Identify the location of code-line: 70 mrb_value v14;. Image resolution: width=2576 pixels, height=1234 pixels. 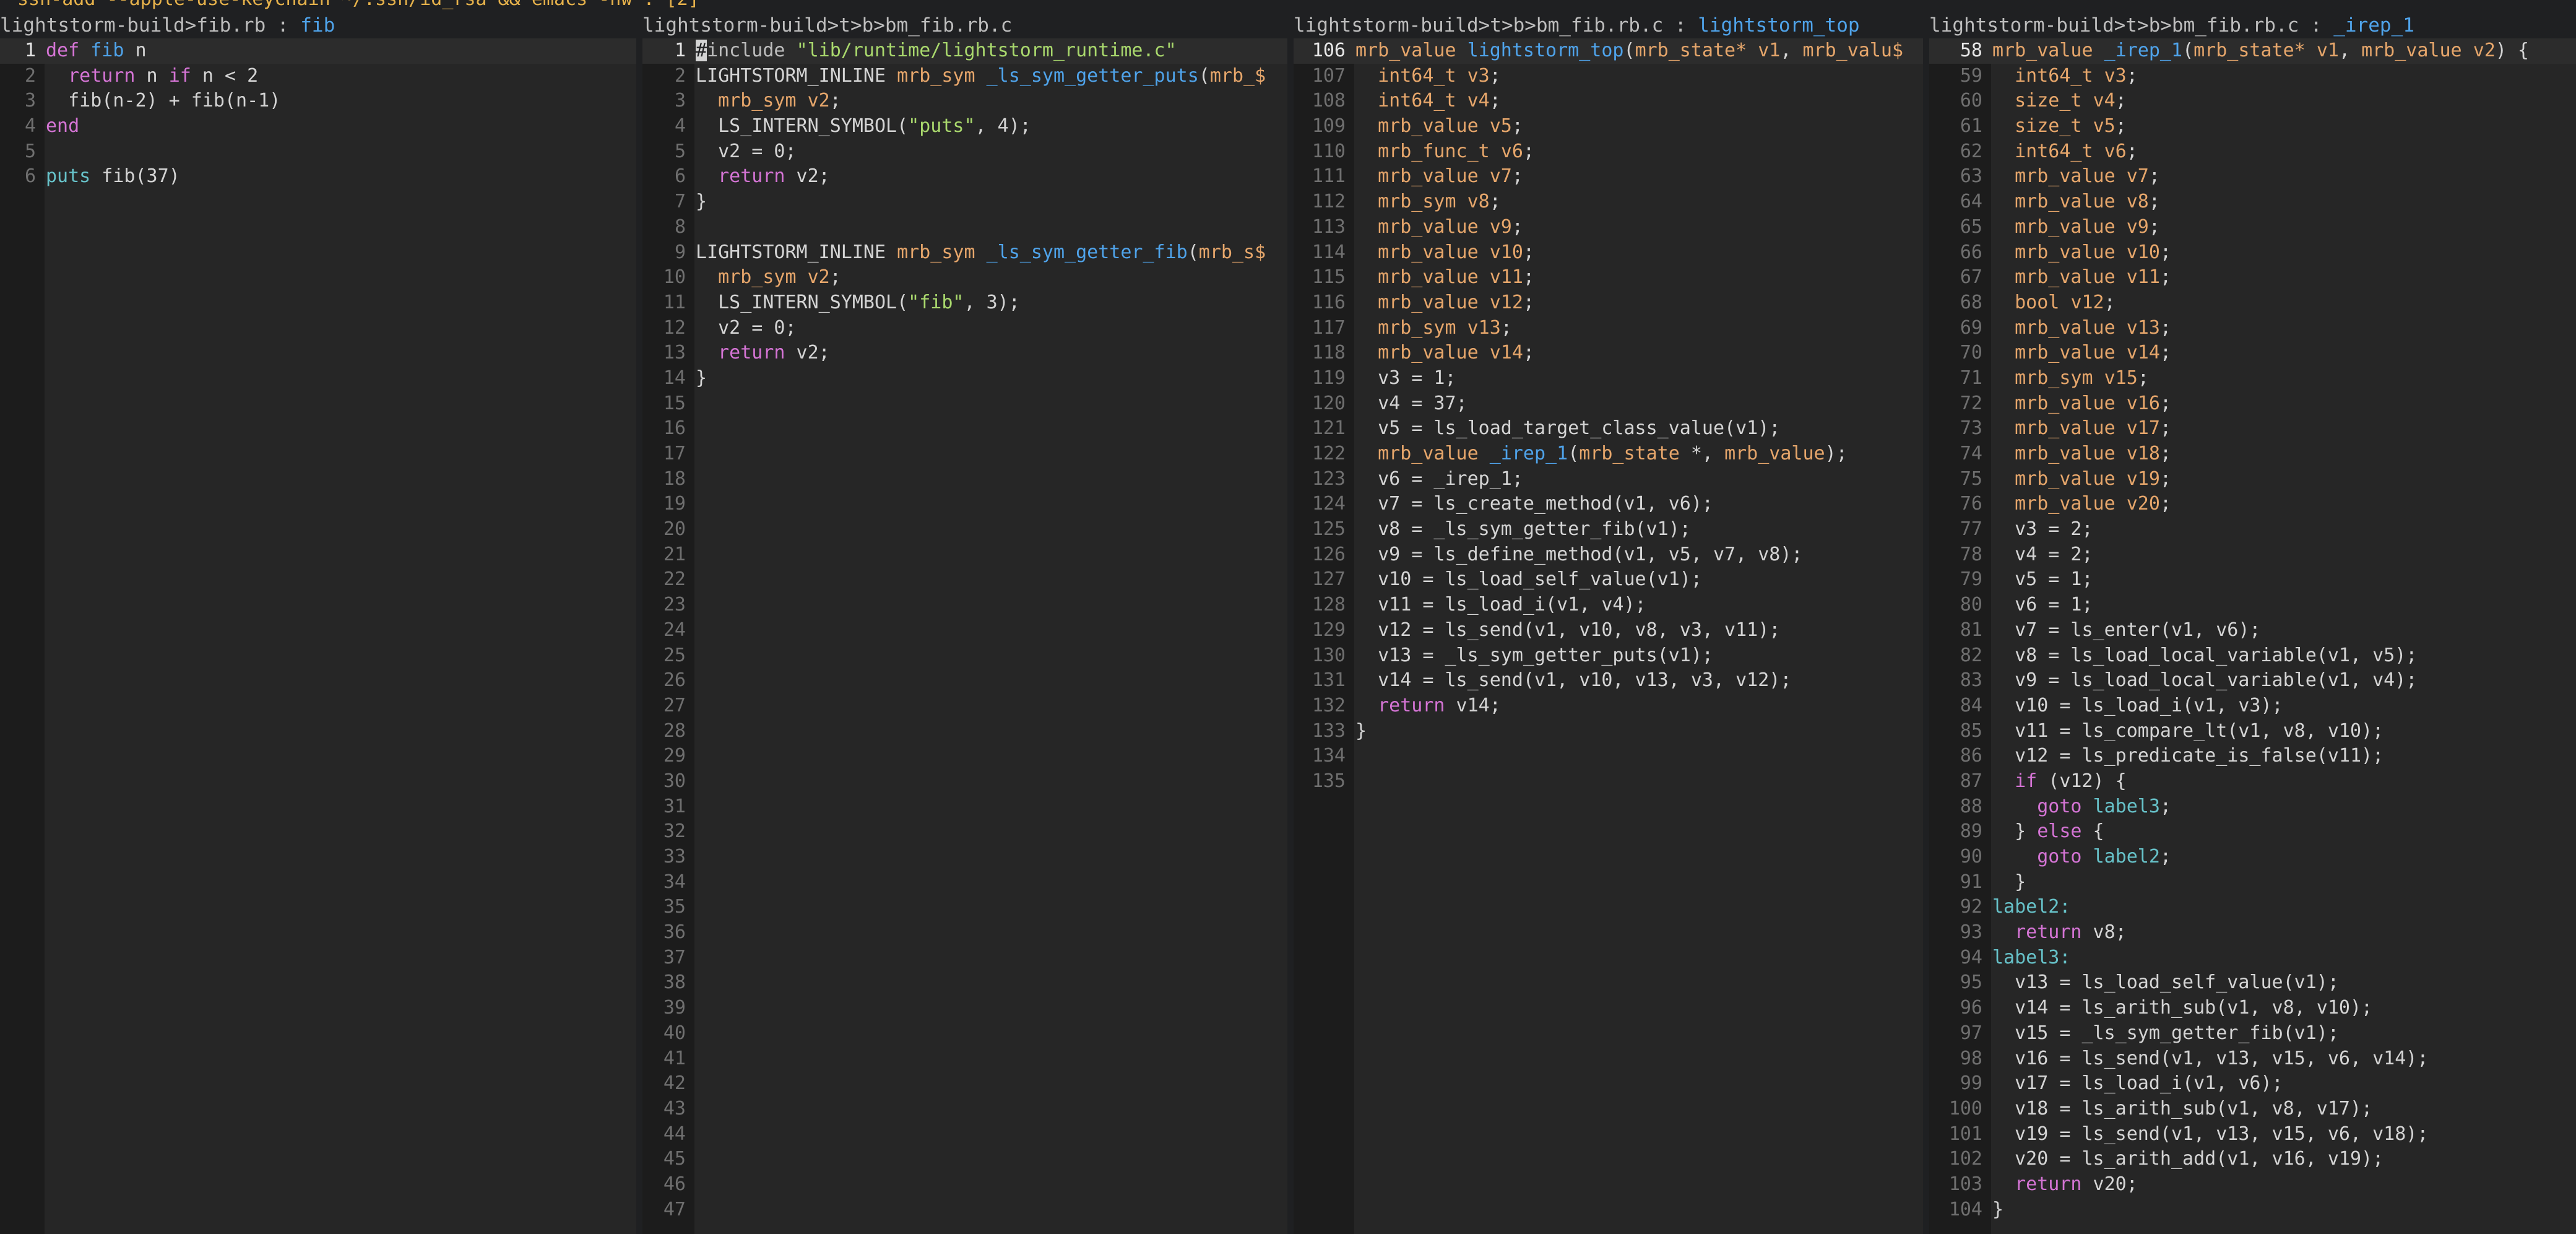
(2252, 353).